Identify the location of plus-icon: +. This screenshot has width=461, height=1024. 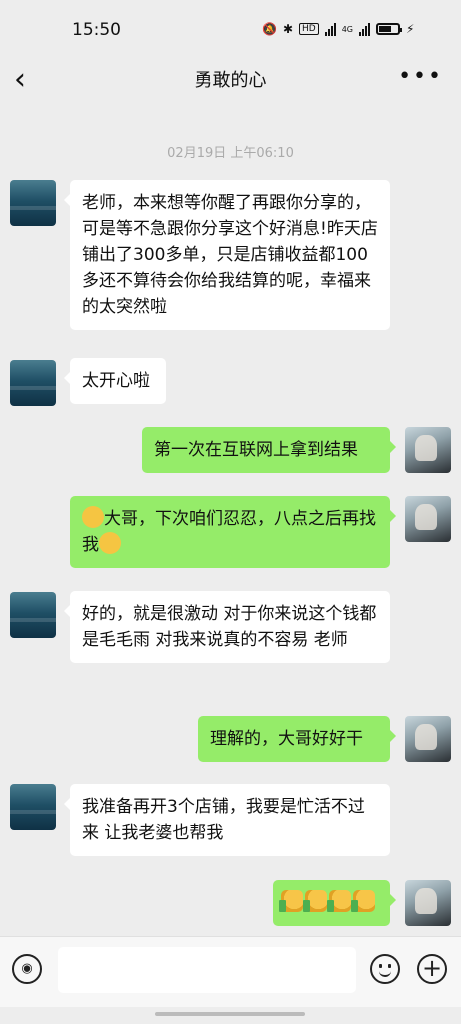
(432, 969).